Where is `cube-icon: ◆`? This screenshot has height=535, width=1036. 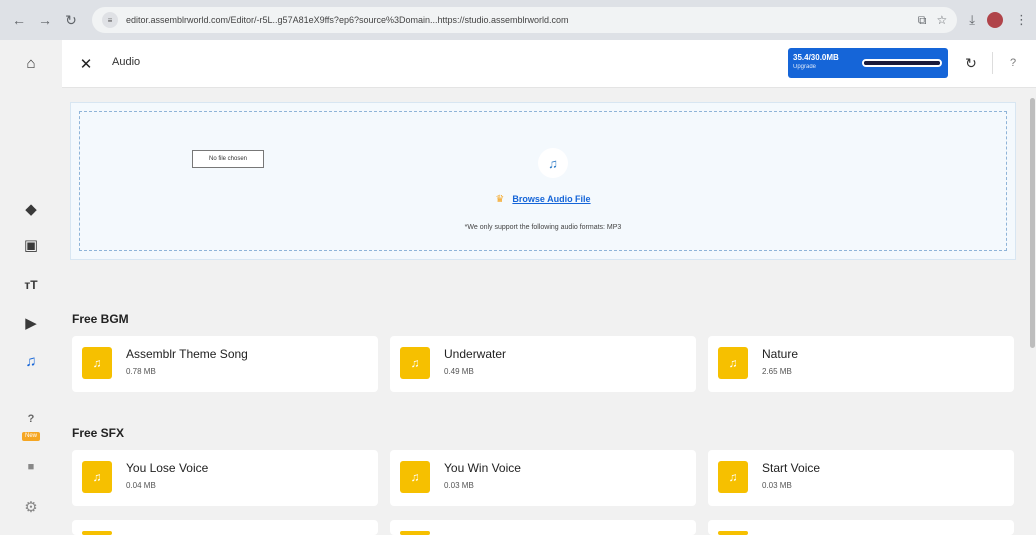 cube-icon: ◆ is located at coordinates (31, 209).